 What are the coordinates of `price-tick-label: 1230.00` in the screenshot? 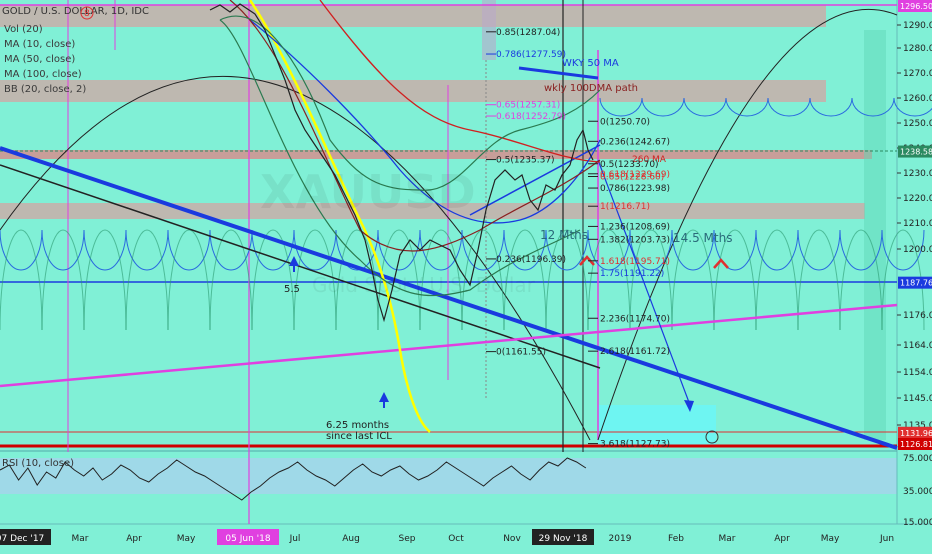 It's located at (917, 174).